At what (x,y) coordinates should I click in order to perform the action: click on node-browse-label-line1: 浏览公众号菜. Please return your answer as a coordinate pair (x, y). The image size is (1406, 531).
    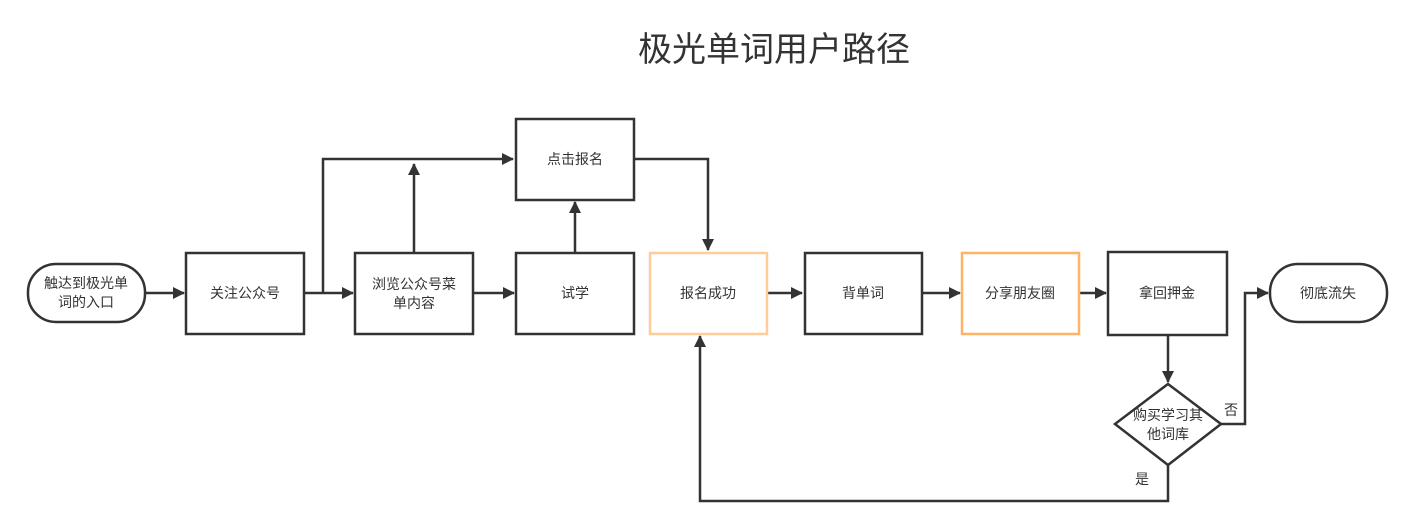
    Looking at the image, I should click on (414, 285).